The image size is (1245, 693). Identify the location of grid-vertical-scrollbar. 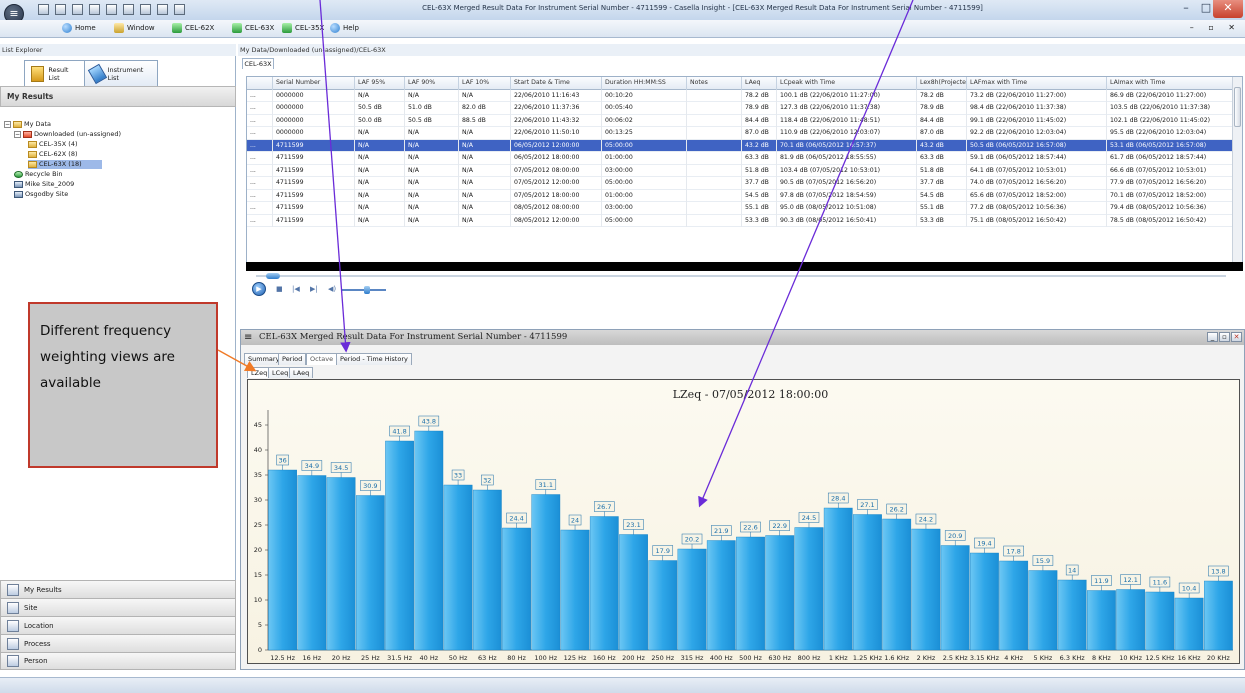
(1237, 182).